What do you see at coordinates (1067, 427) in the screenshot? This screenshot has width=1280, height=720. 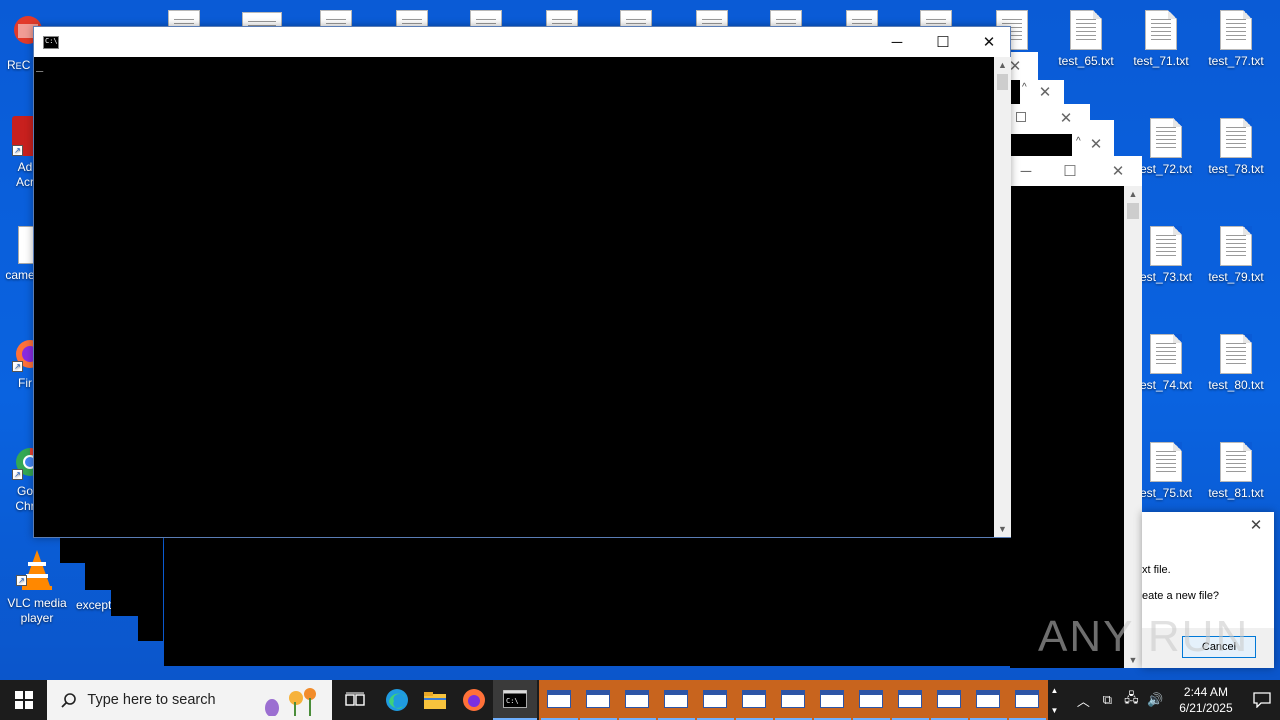 I see `console-area` at bounding box center [1067, 427].